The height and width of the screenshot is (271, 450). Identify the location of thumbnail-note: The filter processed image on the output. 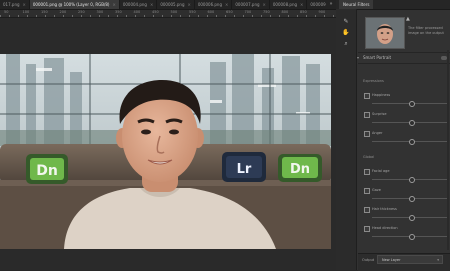
(426, 30).